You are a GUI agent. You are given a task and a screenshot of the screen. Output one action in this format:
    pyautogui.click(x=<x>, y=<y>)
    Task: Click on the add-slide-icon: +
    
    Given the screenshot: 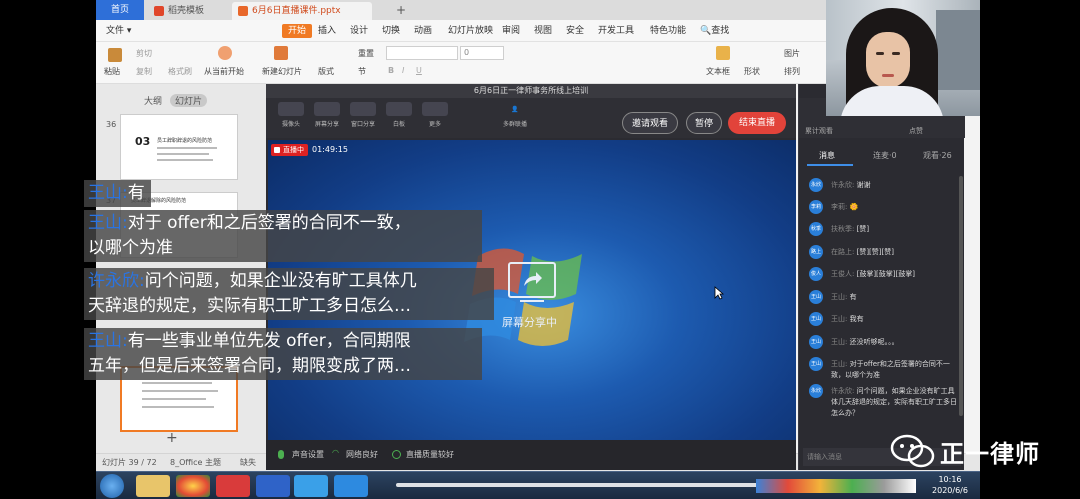 What is the action you would take?
    pyautogui.click(x=172, y=438)
    